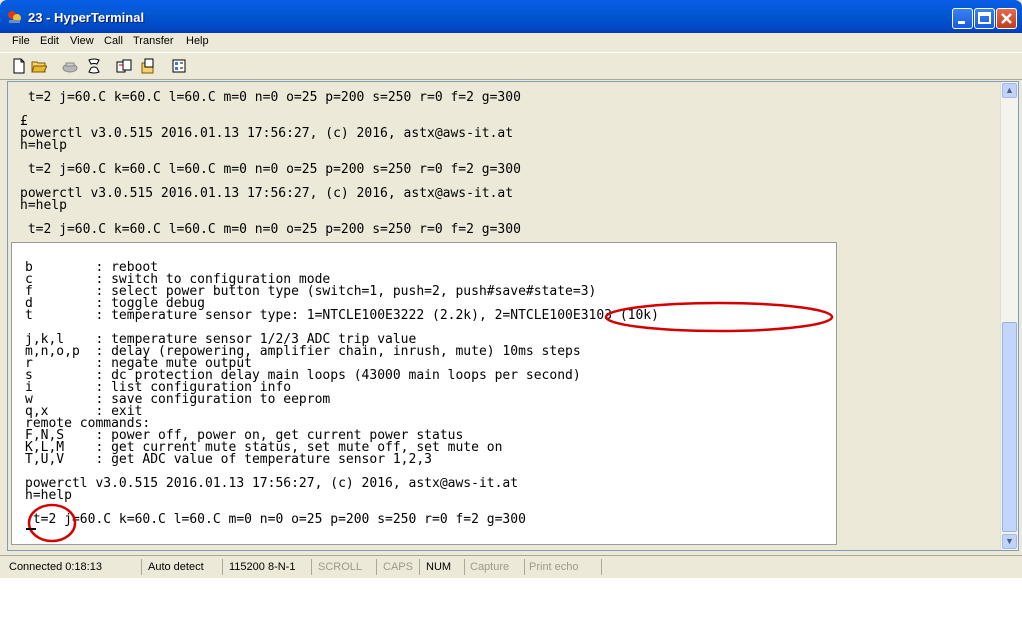  Describe the element at coordinates (19, 66) in the screenshot. I see `new-connection-icon` at that location.